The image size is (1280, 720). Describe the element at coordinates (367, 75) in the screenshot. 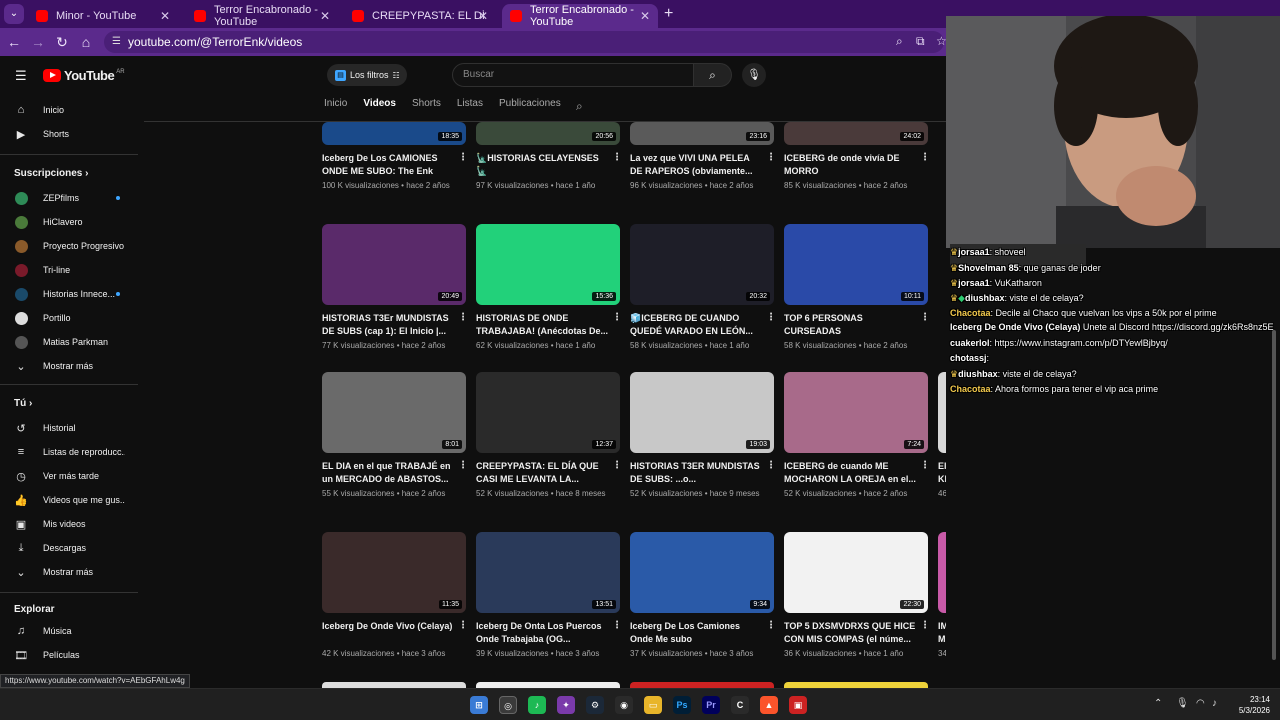

I see `filters-button: ▤ Los filtros ☷` at that location.